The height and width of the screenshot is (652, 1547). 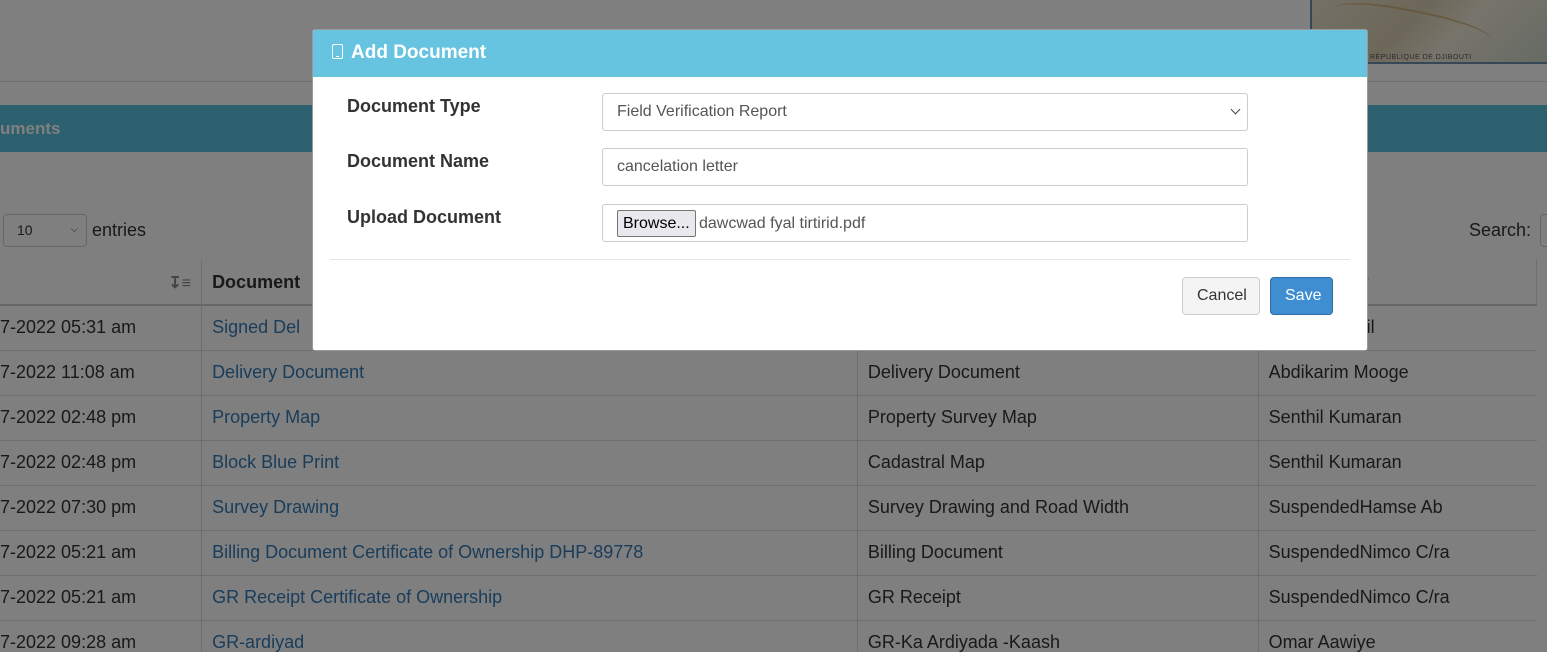 What do you see at coordinates (702, 111) in the screenshot?
I see `document-type-value: Field Verification Report` at bounding box center [702, 111].